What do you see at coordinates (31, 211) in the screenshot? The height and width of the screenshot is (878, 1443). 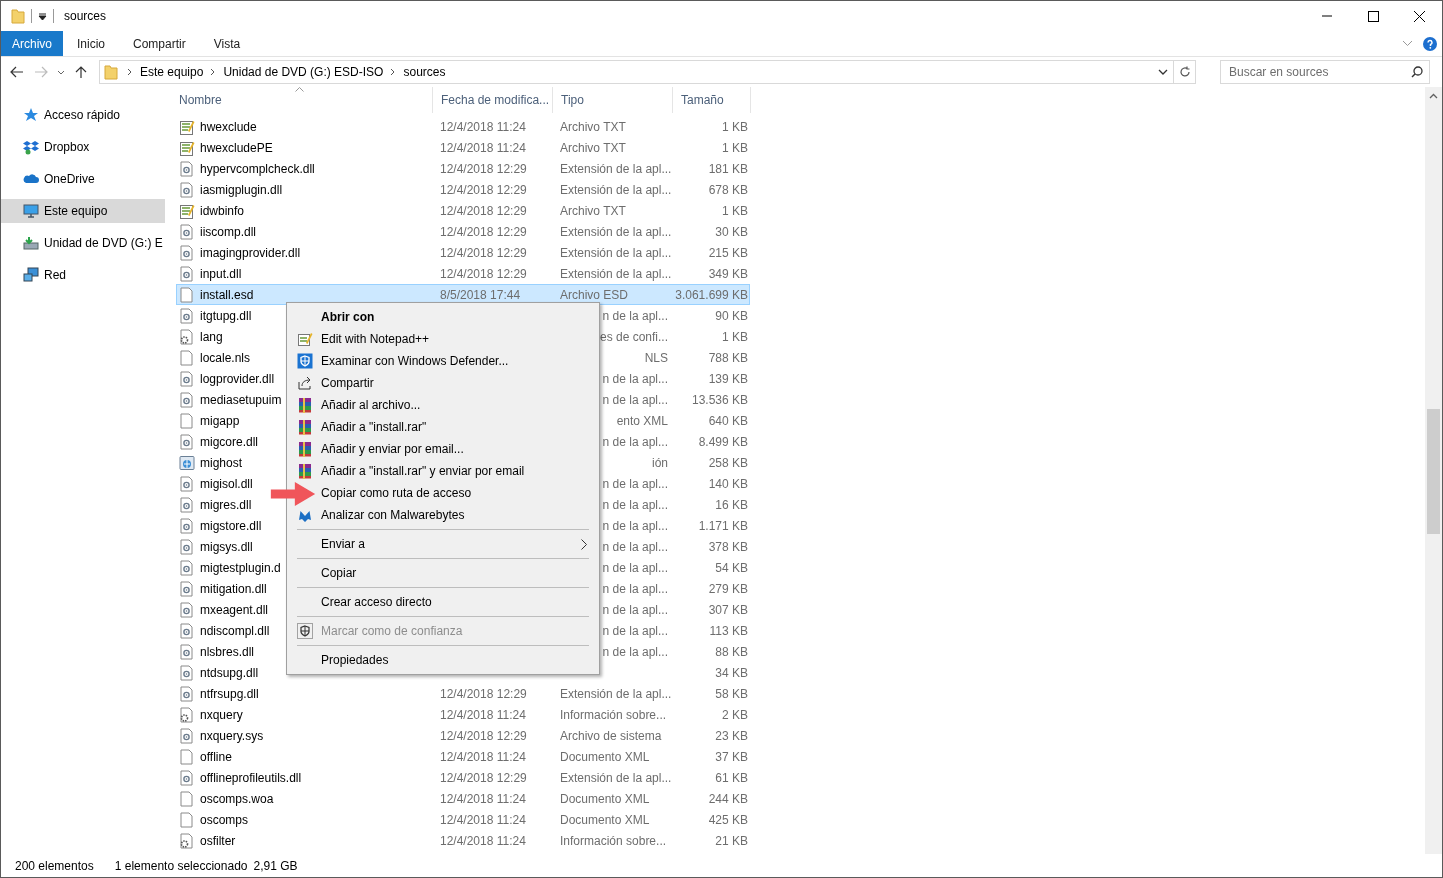 I see `monitor-icon` at bounding box center [31, 211].